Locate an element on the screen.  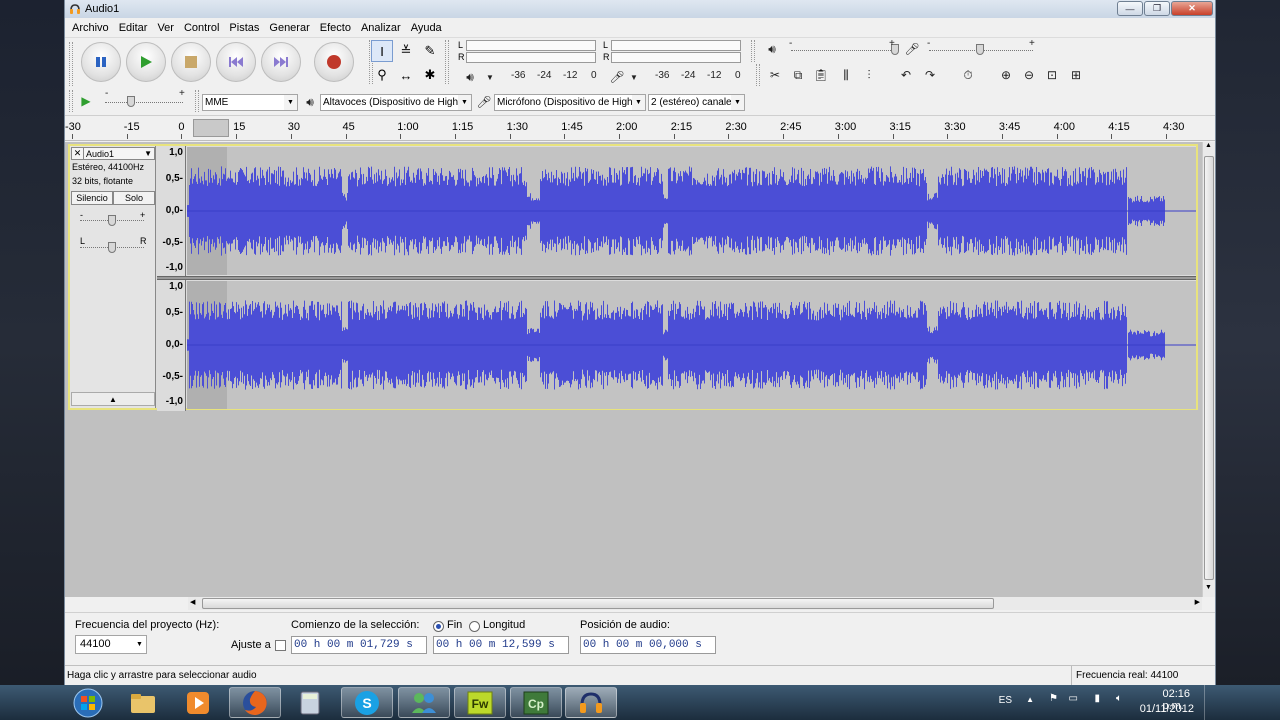
stop-button is located at coordinates (191, 62).